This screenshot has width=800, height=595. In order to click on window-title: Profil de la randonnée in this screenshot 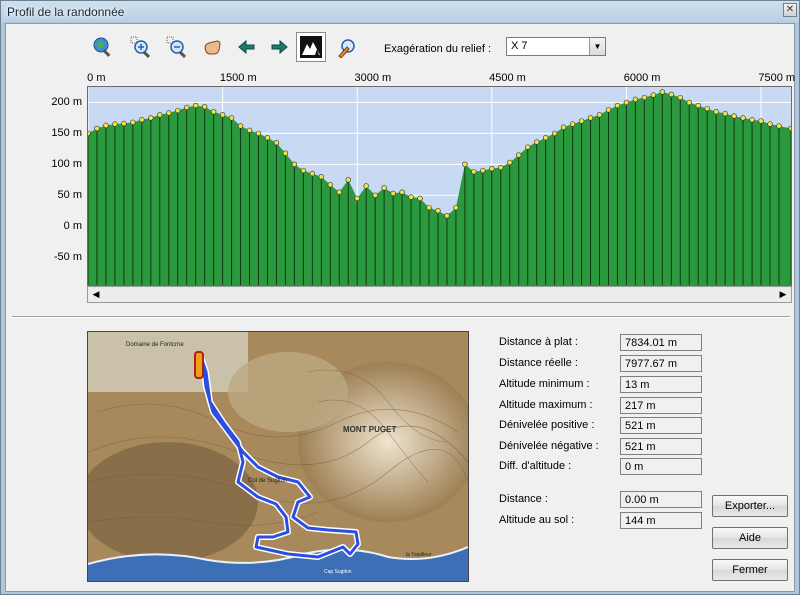, I will do `click(66, 12)`.